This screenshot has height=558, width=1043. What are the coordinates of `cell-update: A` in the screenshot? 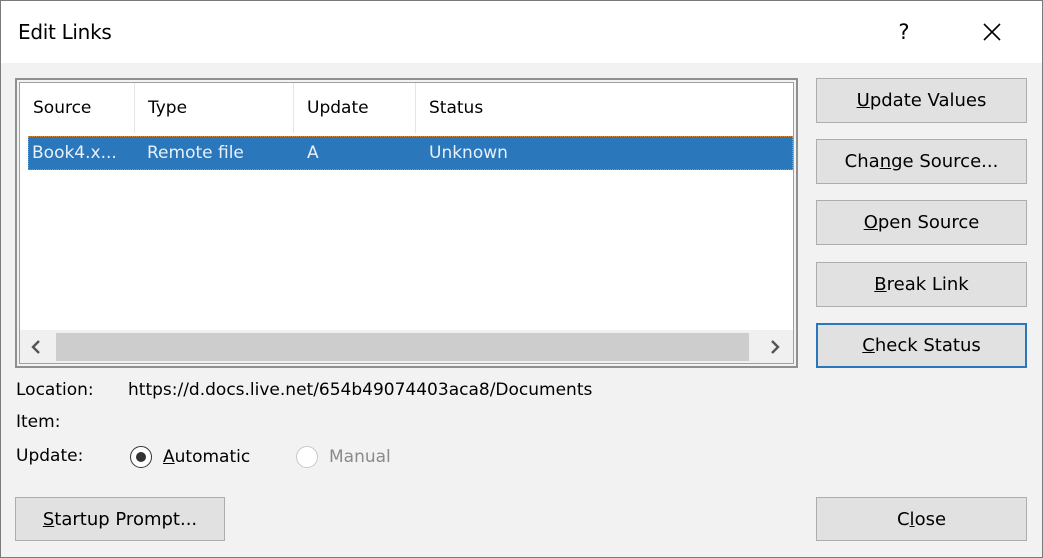 It's located at (313, 153).